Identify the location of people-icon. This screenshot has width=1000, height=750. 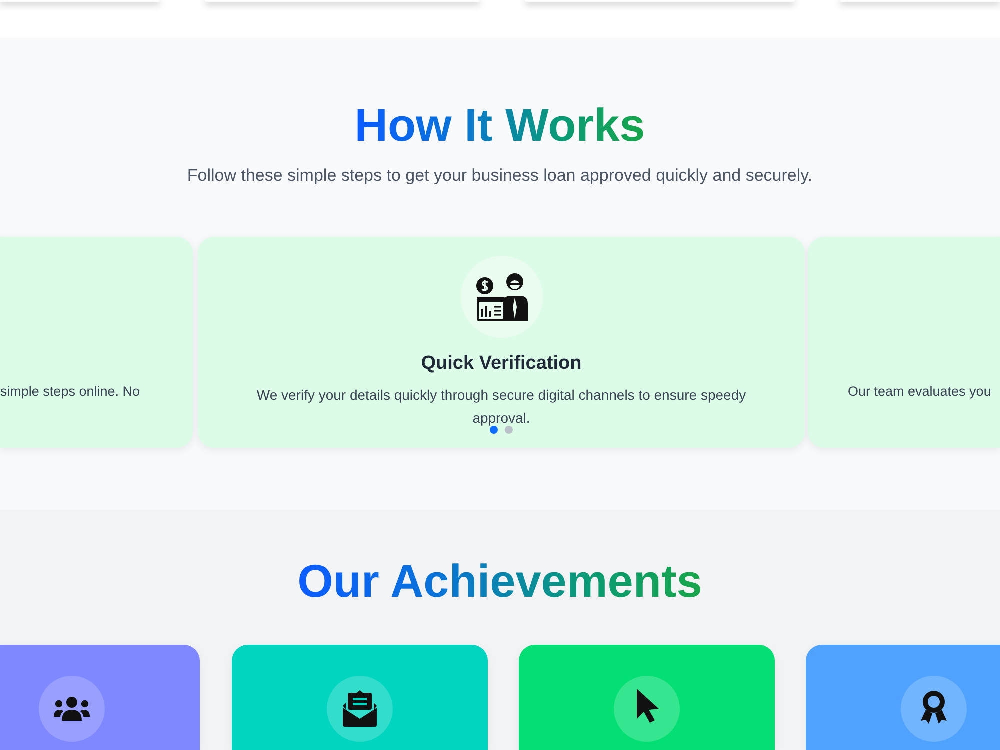
(72, 709).